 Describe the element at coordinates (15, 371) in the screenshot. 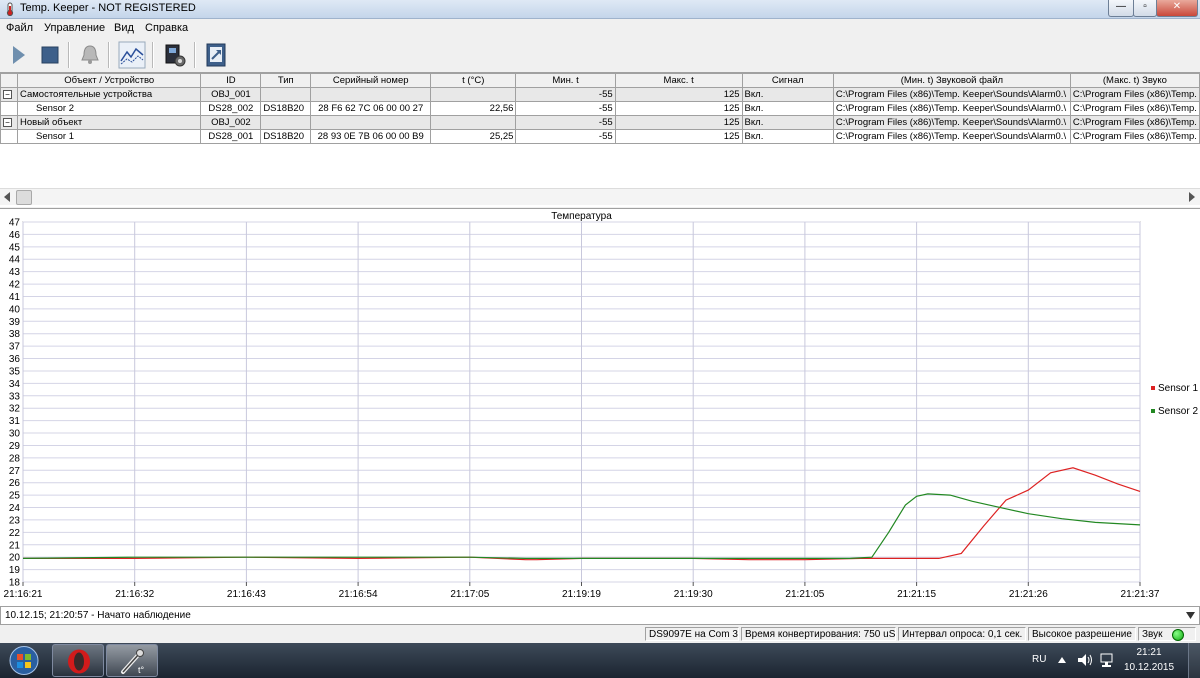

I see `y-tick-label: 35` at that location.